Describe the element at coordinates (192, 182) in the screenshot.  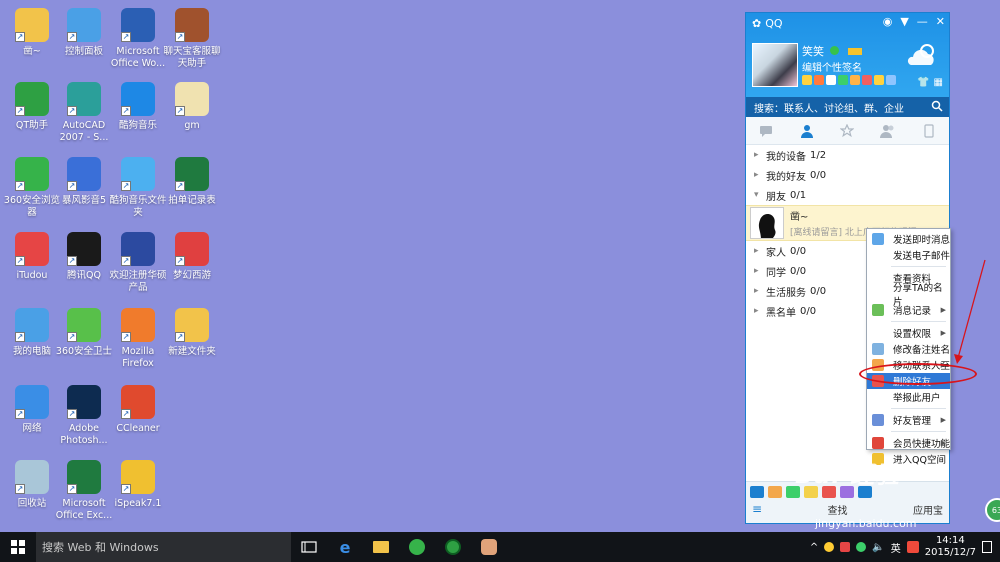
I see `desktop-icon: ↗ 拍单记录表` at that location.